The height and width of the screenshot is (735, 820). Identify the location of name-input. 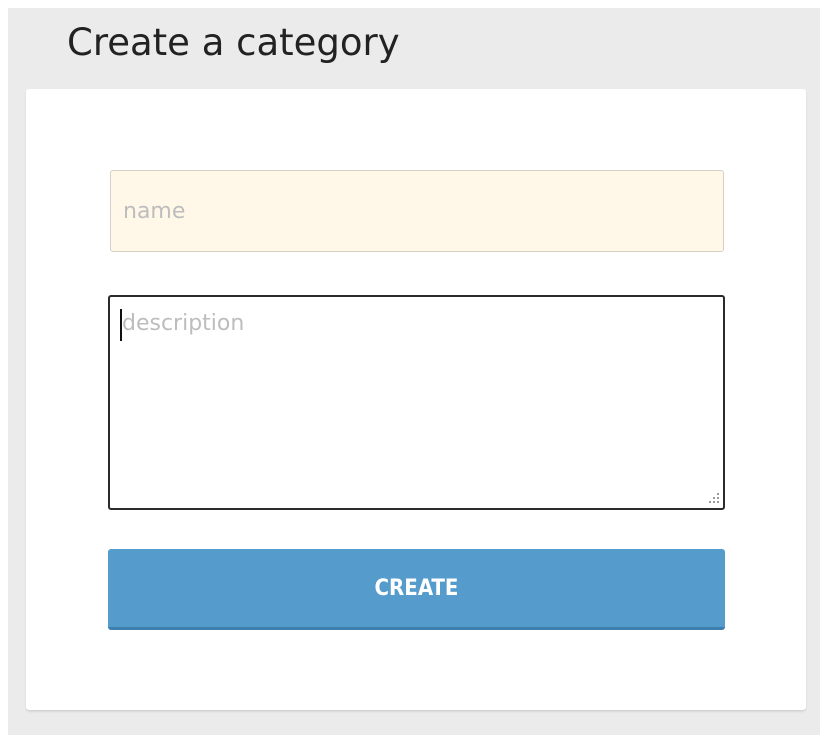
(417, 211).